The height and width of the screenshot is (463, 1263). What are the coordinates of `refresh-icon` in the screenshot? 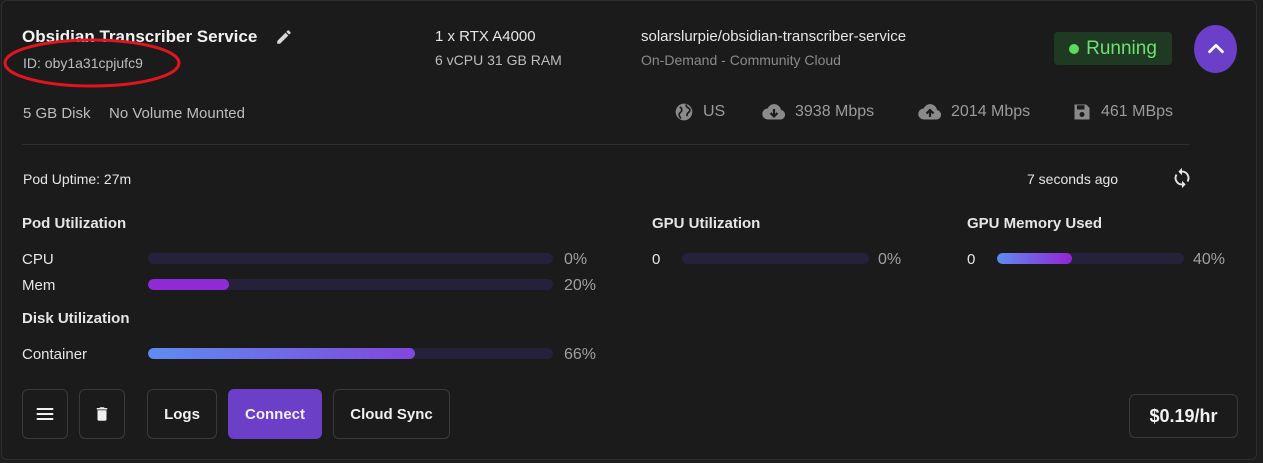 It's located at (1182, 178).